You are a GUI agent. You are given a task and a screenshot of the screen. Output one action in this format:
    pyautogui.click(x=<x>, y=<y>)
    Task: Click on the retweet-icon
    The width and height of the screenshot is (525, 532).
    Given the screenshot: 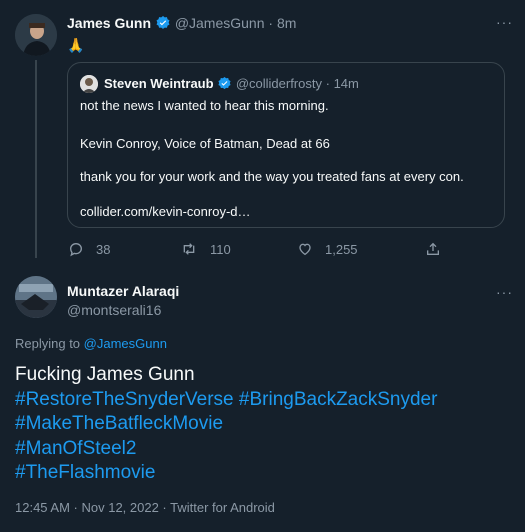 What is the action you would take?
    pyautogui.click(x=189, y=249)
    